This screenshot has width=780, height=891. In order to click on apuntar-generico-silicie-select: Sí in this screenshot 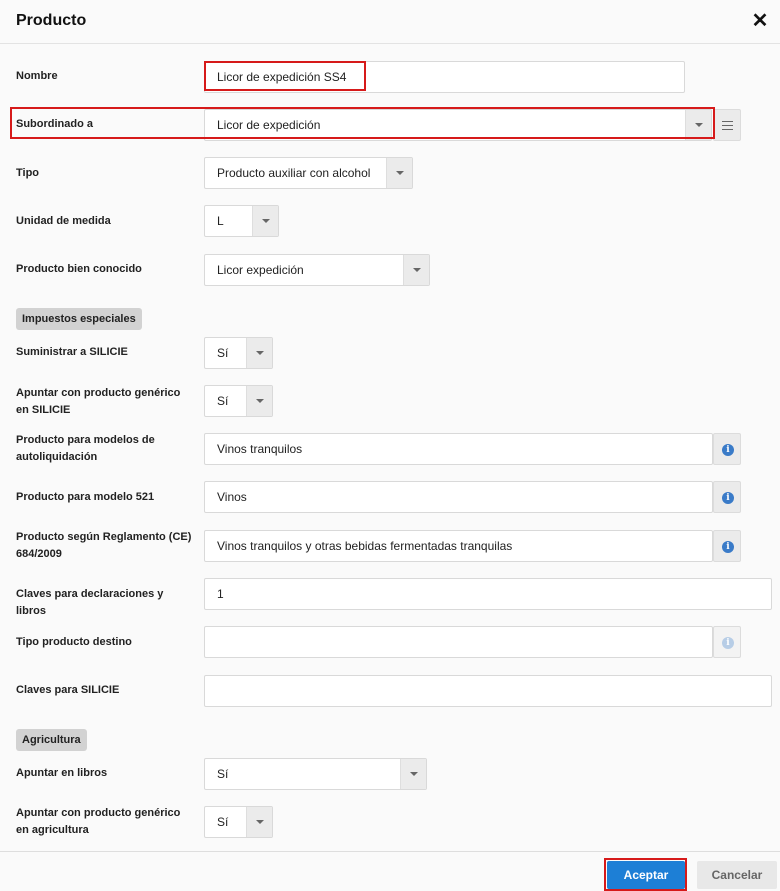, I will do `click(238, 401)`.